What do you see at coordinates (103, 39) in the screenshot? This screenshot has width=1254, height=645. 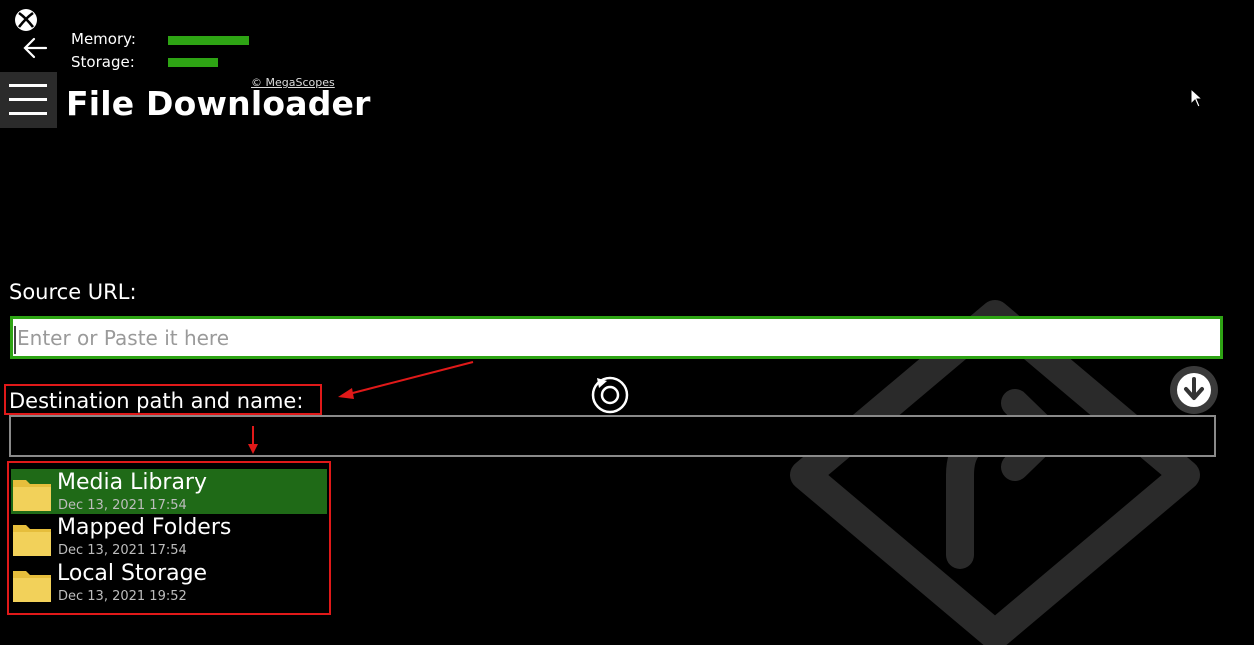 I see `memory-label: Memory:` at bounding box center [103, 39].